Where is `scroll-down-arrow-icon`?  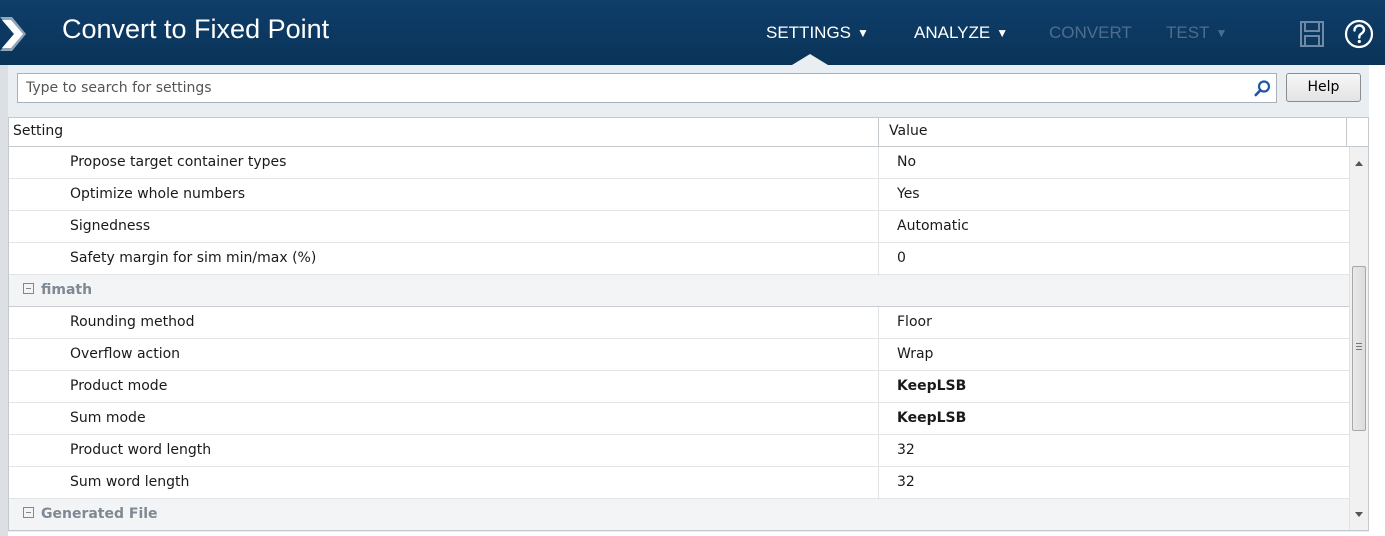
scroll-down-arrow-icon is located at coordinates (1359, 514).